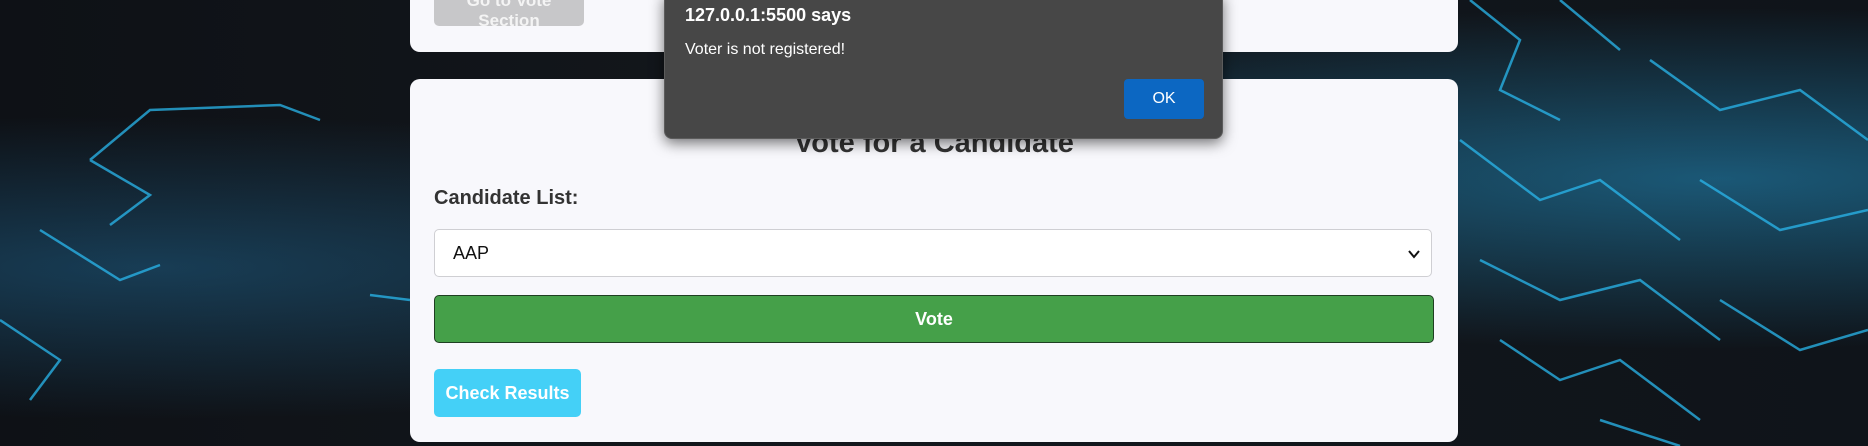 This screenshot has height=446, width=1868. What do you see at coordinates (934, 319) in the screenshot?
I see `vote-button: Vote` at bounding box center [934, 319].